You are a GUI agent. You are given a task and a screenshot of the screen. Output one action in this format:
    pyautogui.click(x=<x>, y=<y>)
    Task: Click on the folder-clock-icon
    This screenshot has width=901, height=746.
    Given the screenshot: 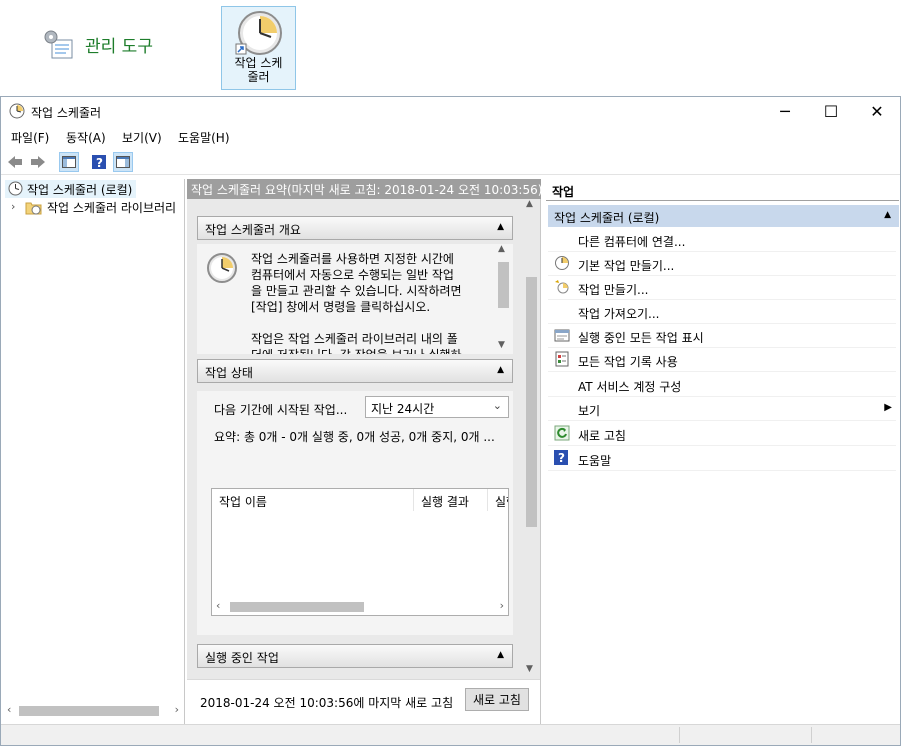 What is the action you would take?
    pyautogui.click(x=33, y=209)
    